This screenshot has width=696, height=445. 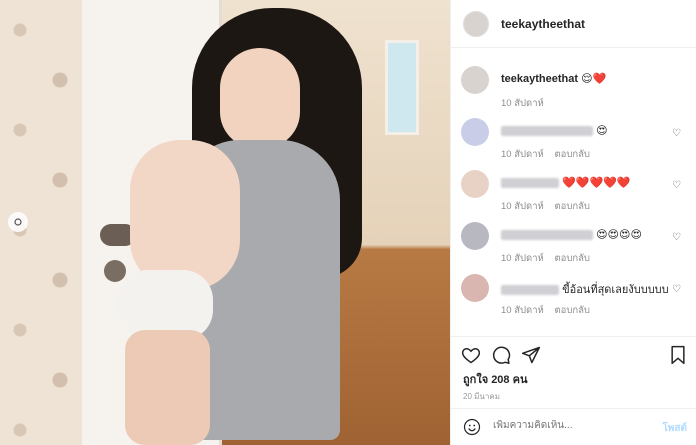 What do you see at coordinates (678, 357) in the screenshot?
I see `bookmark-icon` at bounding box center [678, 357].